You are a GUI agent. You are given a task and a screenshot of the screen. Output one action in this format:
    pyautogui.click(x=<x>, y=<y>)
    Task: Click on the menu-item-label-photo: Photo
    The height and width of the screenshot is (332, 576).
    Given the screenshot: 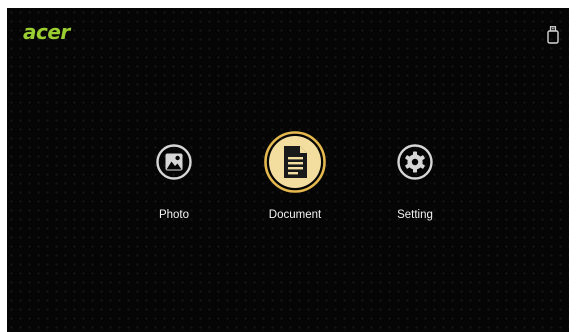 What is the action you would take?
    pyautogui.click(x=174, y=215)
    